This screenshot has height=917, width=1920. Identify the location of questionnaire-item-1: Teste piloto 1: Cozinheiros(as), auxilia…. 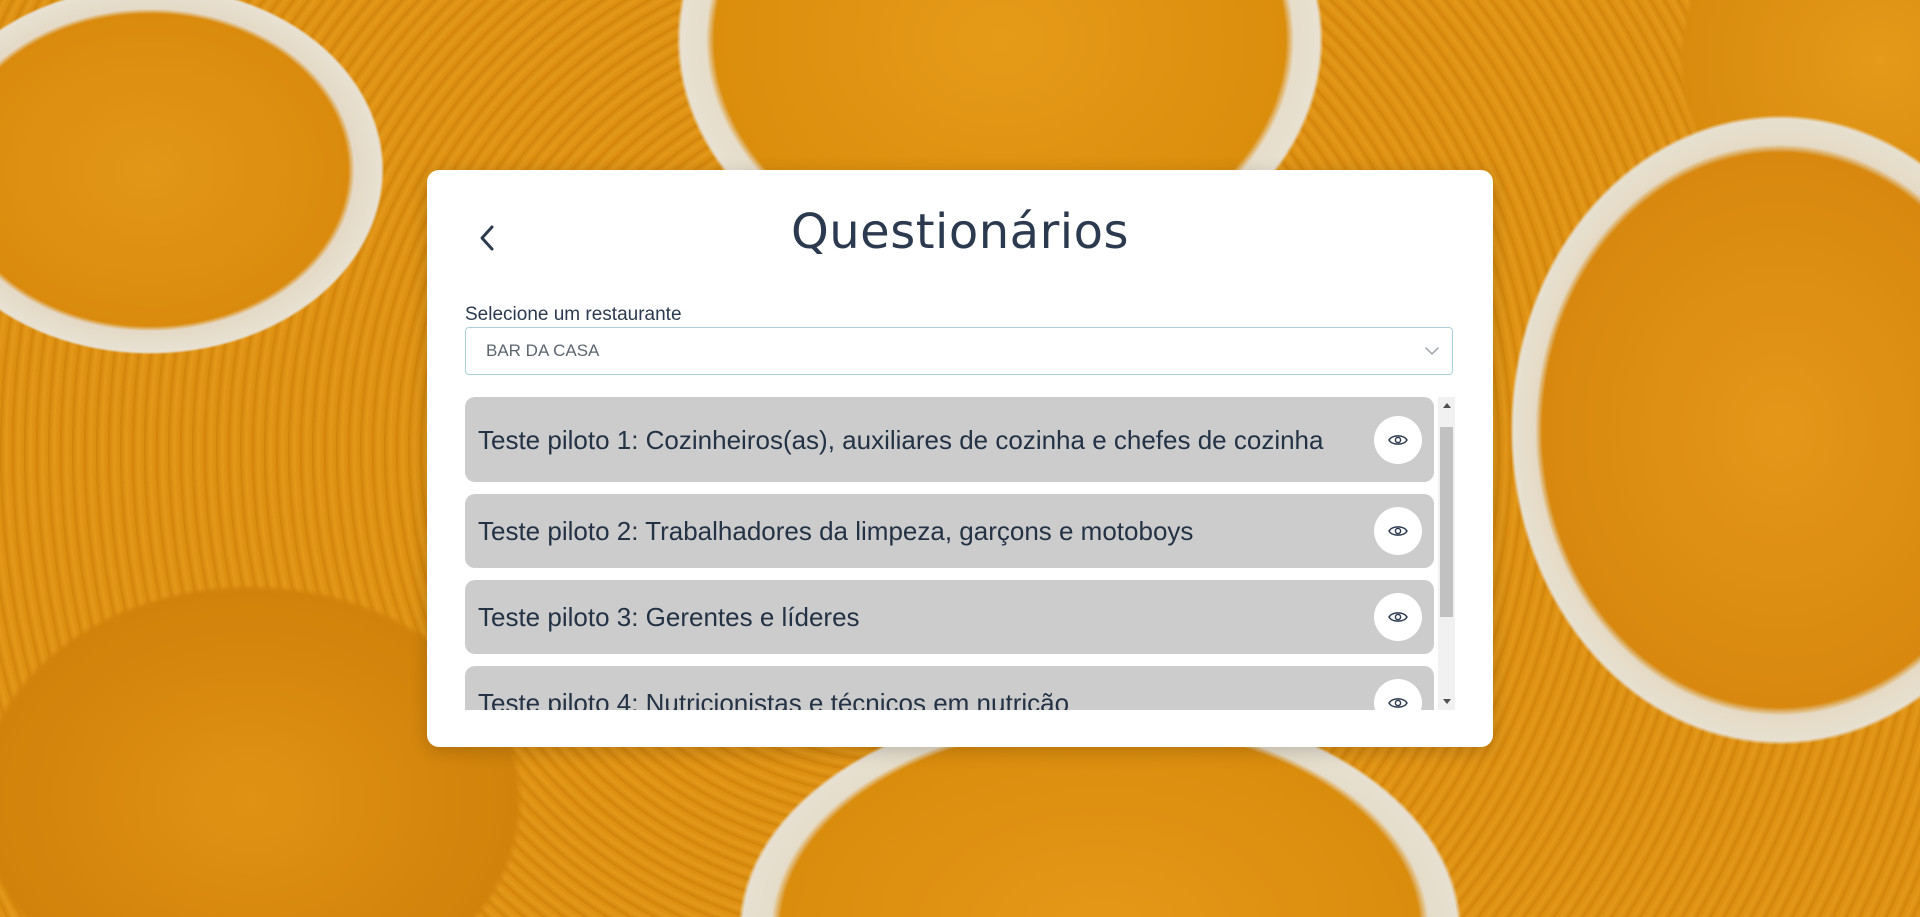
(949, 439).